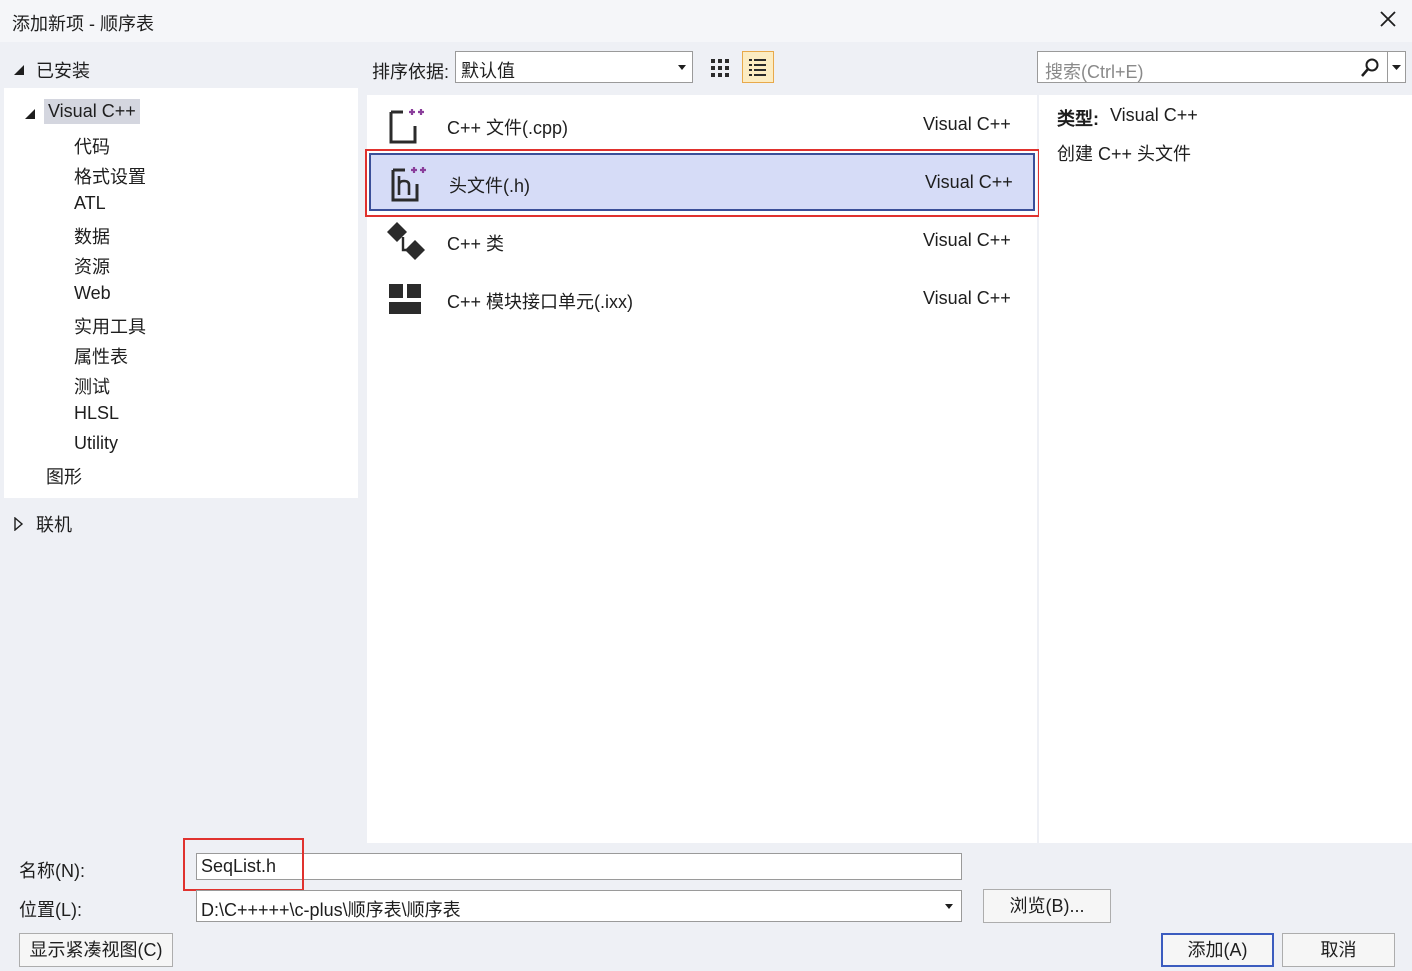 This screenshot has height=971, width=1412. I want to click on sort-select: 默认值, so click(574, 67).